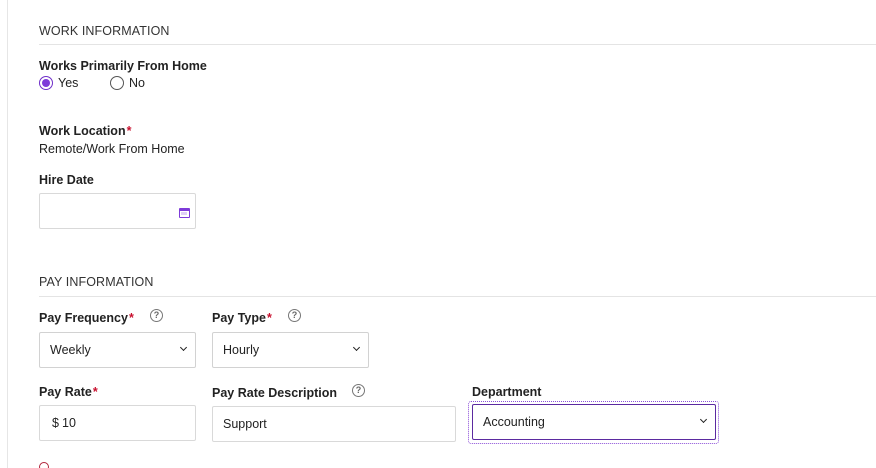 Image resolution: width=876 pixels, height=468 pixels. I want to click on department-value: Accounting, so click(514, 422).